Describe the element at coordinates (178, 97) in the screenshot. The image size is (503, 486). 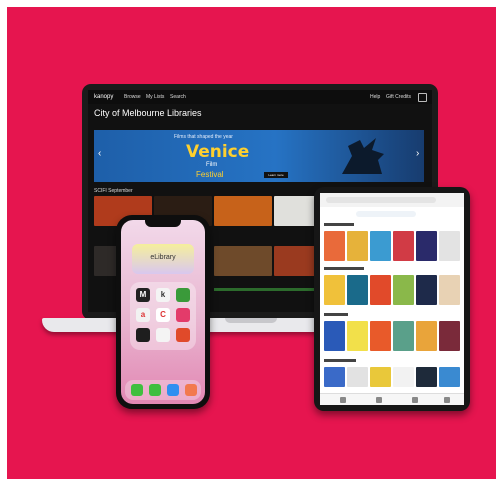
I see `nav-search: Search` at that location.